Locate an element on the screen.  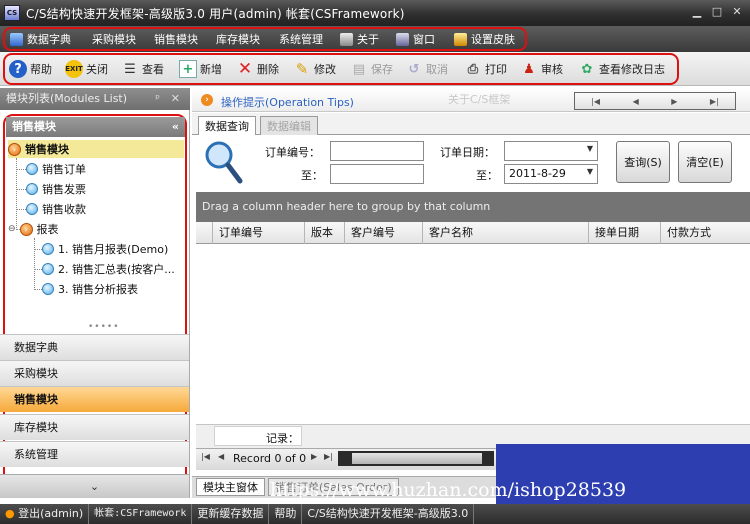
status-refresh-cache: 更新缓存数据 is located at coordinates (231, 514).